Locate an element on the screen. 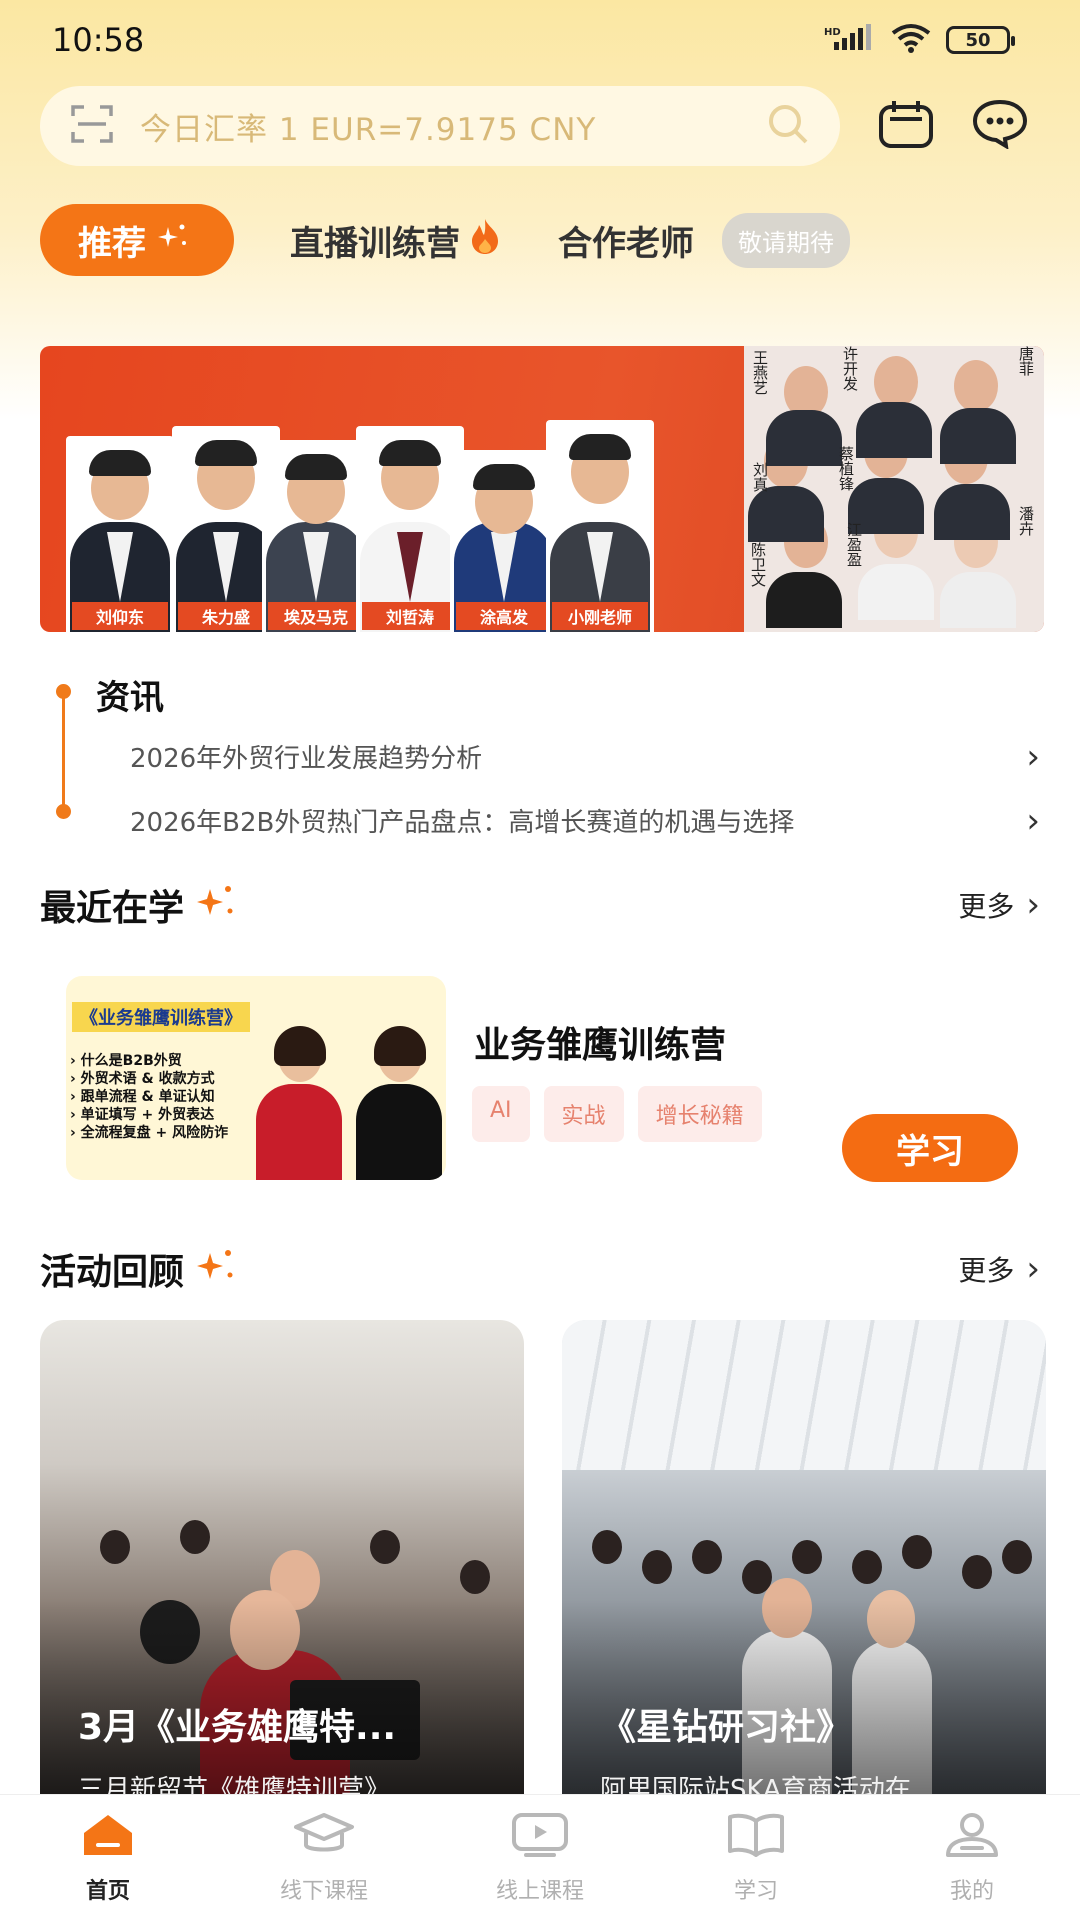  signal-icon: HD is located at coordinates (850, 40).